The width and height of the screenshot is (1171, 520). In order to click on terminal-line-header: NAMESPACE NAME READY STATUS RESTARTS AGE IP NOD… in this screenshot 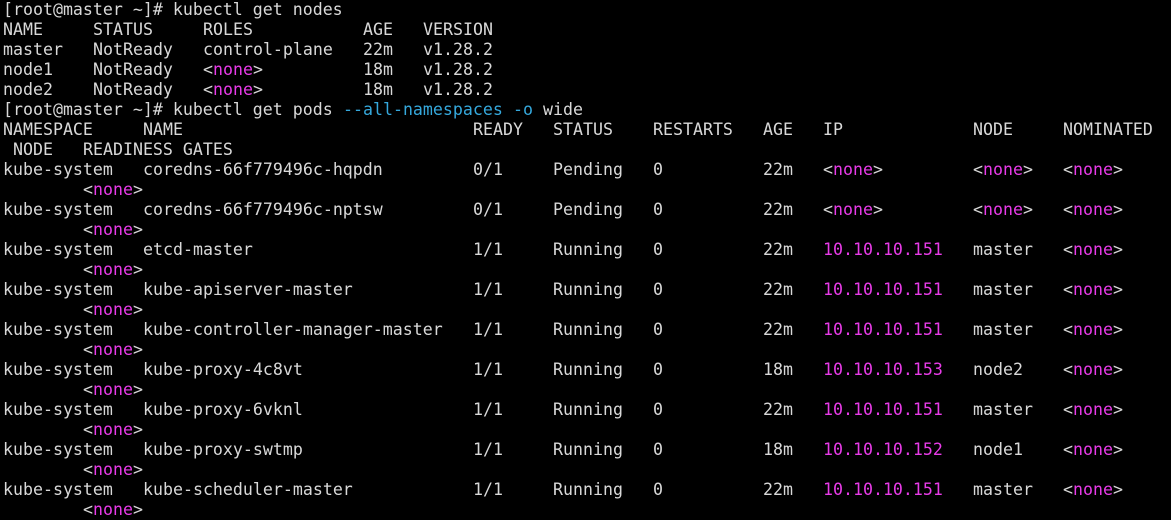, I will do `click(587, 130)`.